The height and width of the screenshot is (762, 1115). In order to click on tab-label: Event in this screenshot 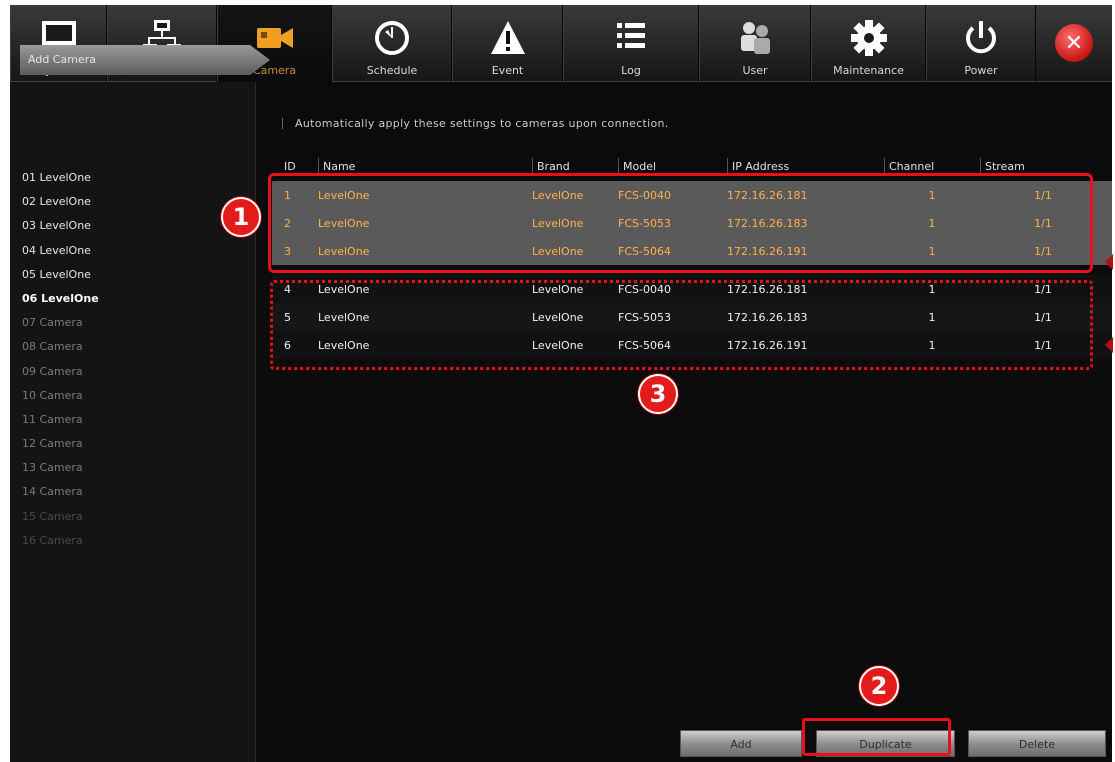, I will do `click(507, 70)`.